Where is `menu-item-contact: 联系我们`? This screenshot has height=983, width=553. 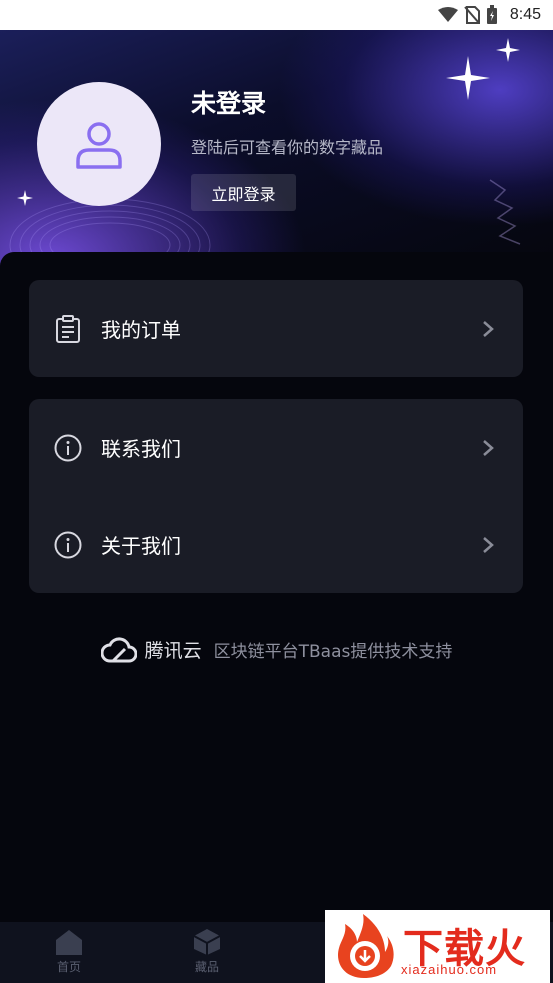 menu-item-contact: 联系我们 is located at coordinates (276, 447).